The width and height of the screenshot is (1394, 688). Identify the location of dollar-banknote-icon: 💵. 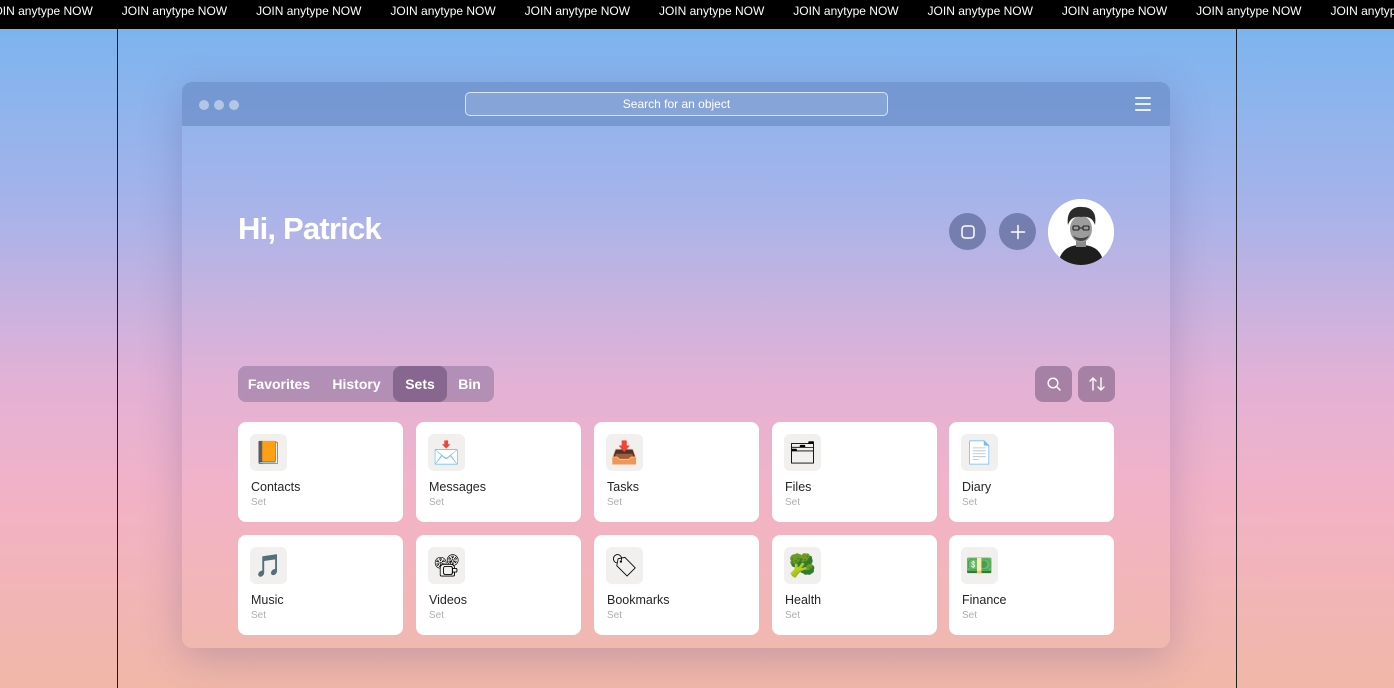
(979, 565).